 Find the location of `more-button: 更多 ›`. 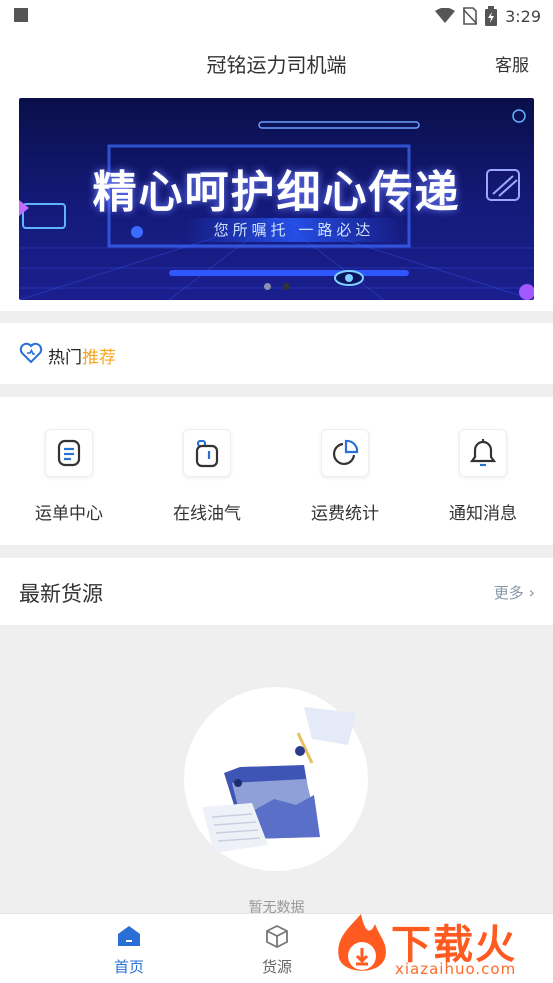

more-button: 更多 › is located at coordinates (514, 592).